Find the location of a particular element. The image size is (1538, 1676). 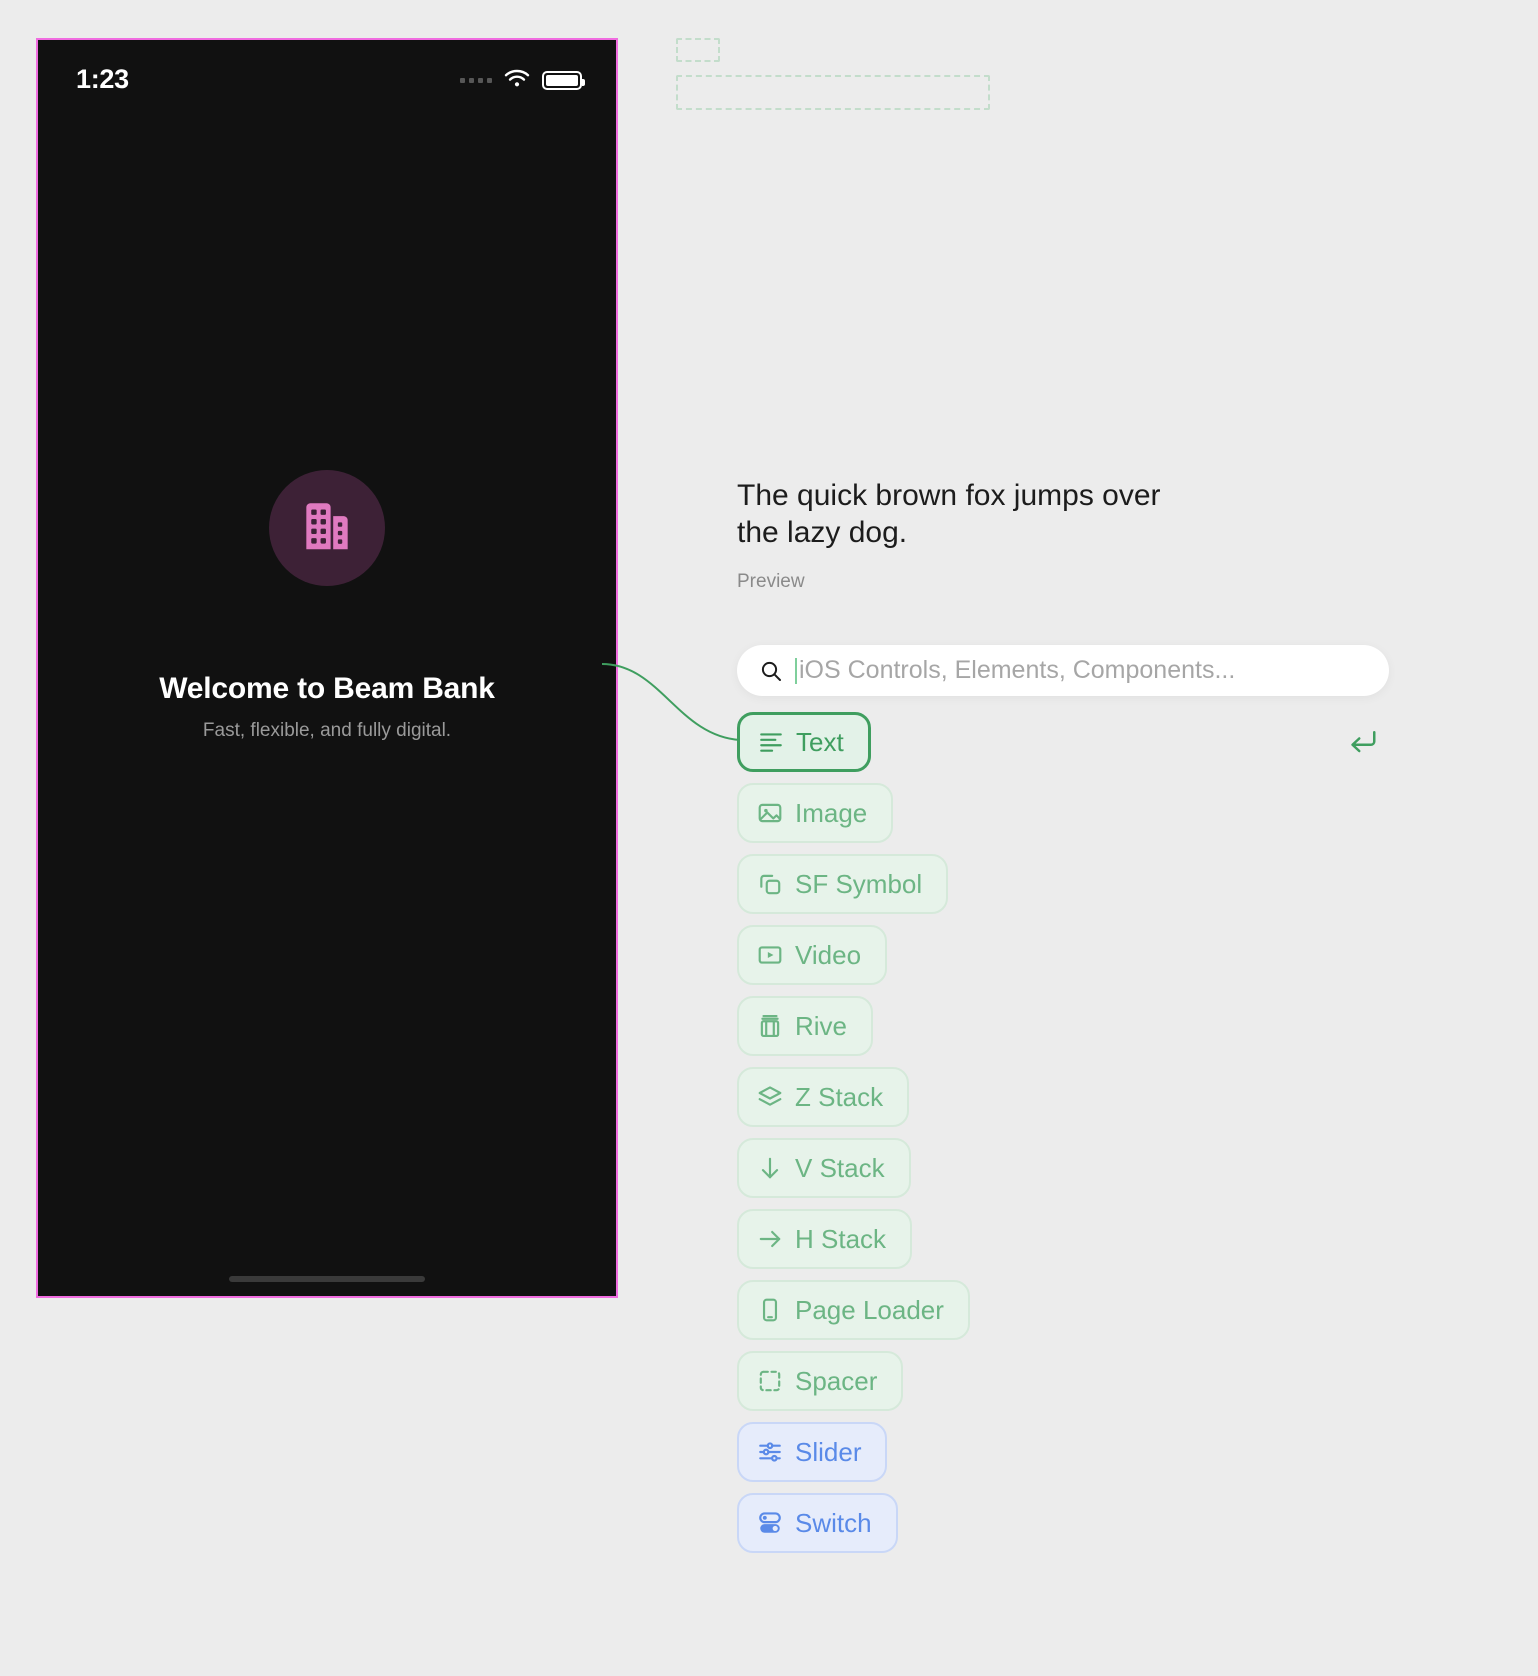

image-icon is located at coordinates (770, 813).